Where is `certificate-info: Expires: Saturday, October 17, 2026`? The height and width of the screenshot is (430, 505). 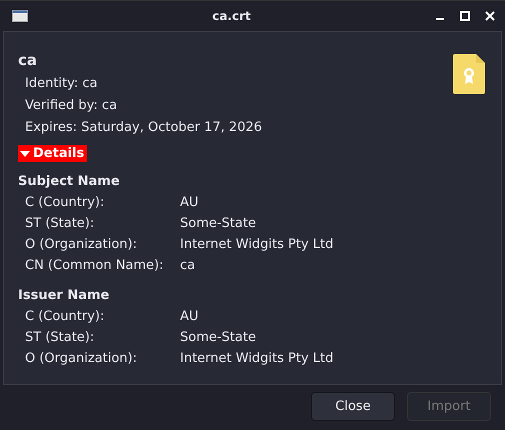
certificate-info: Expires: Saturday, October 17, 2026 is located at coordinates (143, 128).